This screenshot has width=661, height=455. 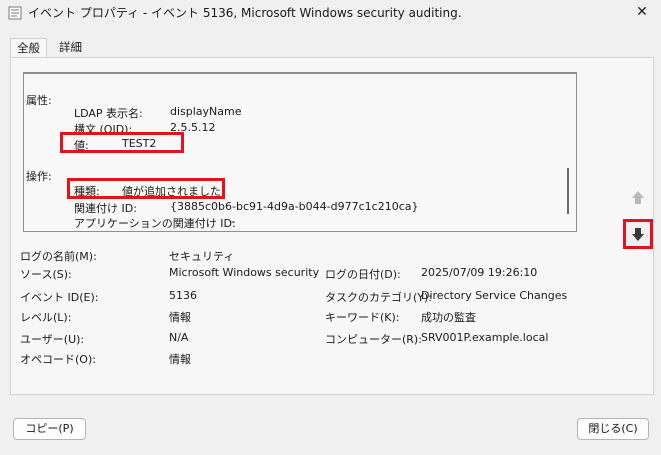 I want to click on computer-value: SRV001P.example.local, so click(x=485, y=337).